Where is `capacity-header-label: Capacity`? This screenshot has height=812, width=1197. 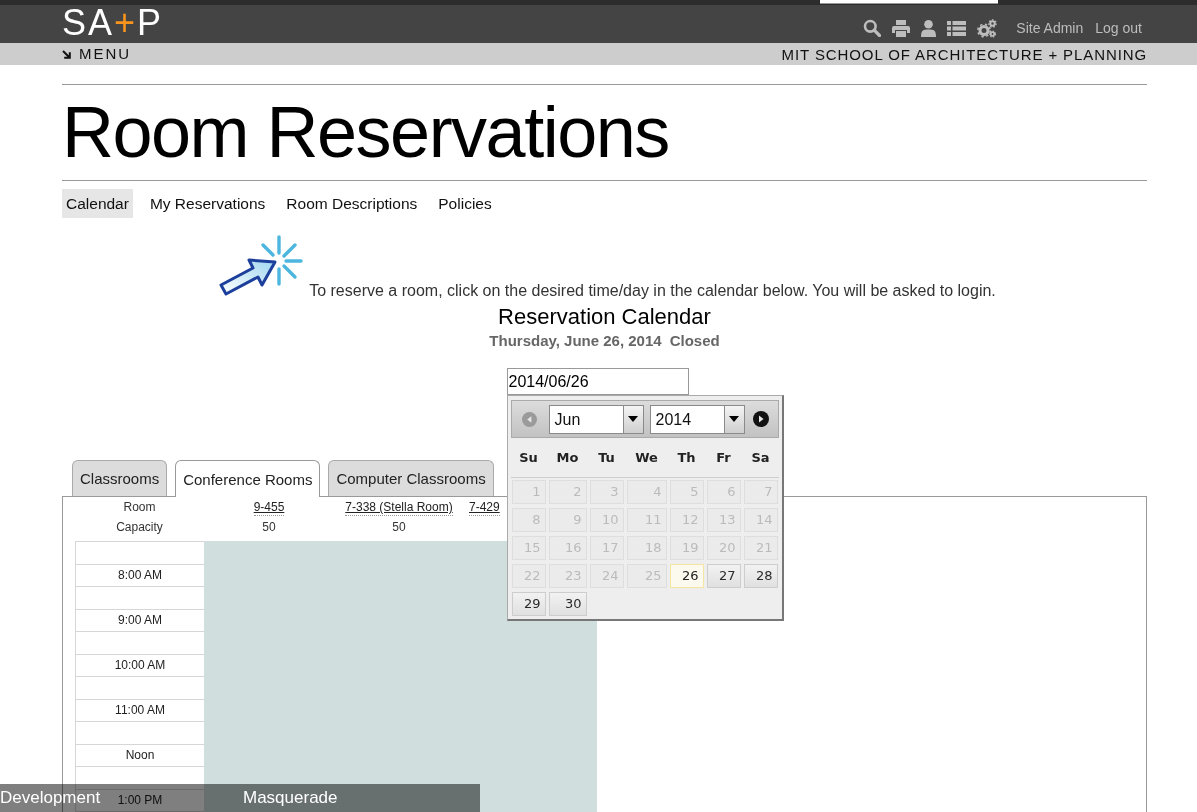
capacity-header-label: Capacity is located at coordinates (139, 527).